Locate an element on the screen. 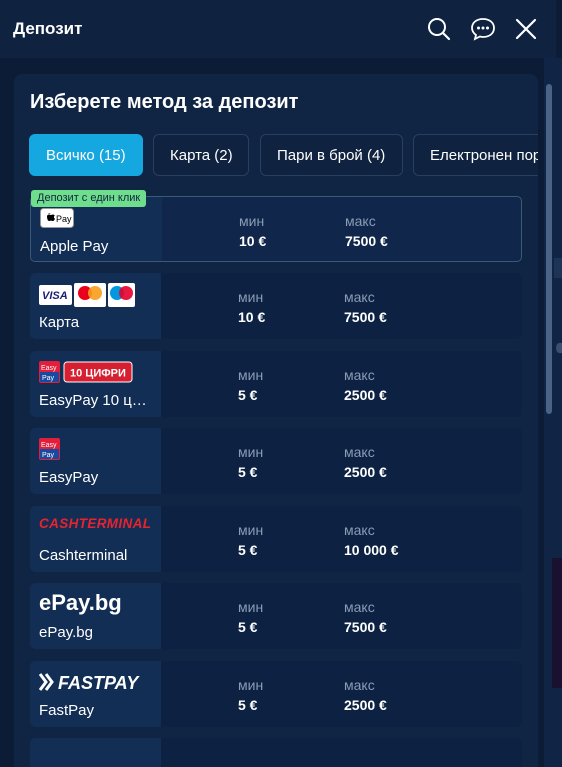 The height and width of the screenshot is (767, 562). method-name: ePay.bg is located at coordinates (66, 632).